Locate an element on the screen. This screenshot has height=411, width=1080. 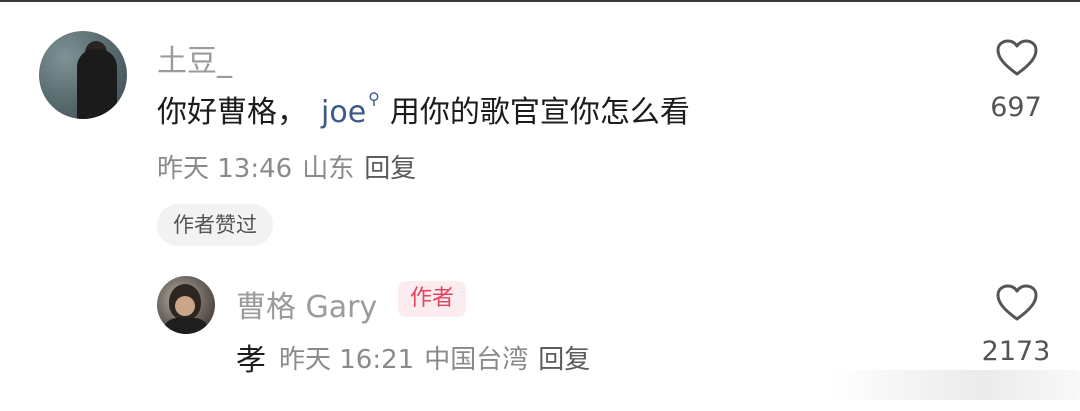
author-liked-tag: 作者赞过 is located at coordinates (215, 225).